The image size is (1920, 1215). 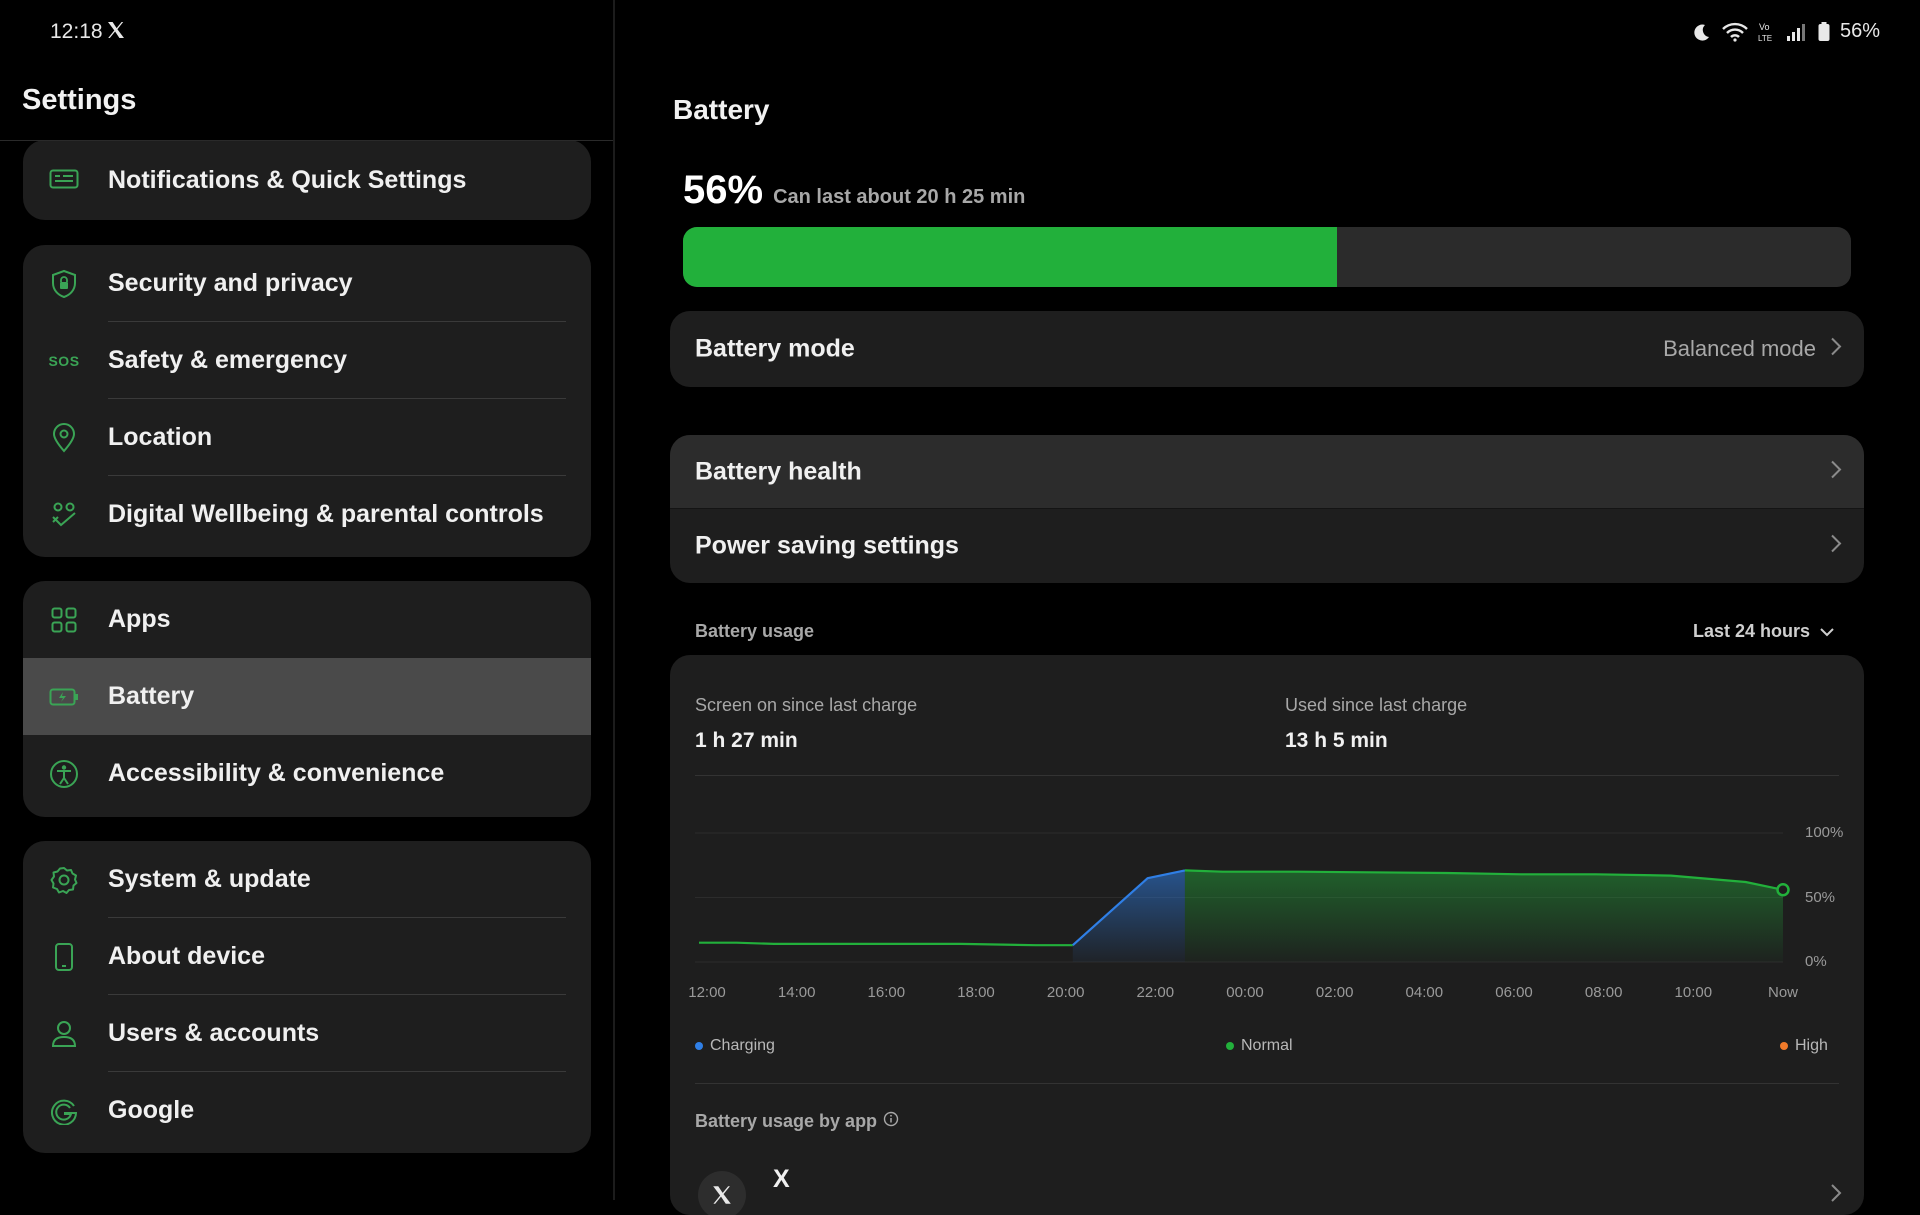 What do you see at coordinates (1128, 916) in the screenshot?
I see `series-area-charging` at bounding box center [1128, 916].